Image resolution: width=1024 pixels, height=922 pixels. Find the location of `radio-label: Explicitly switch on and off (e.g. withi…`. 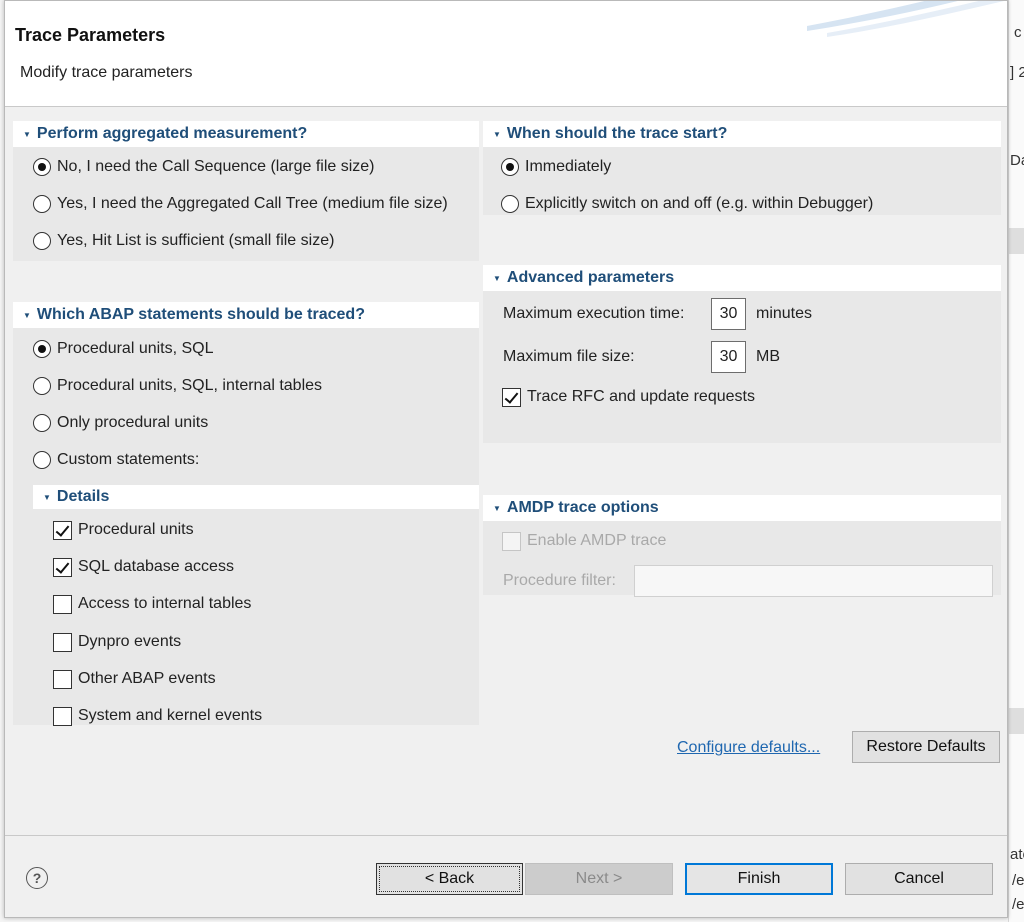

radio-label: Explicitly switch on and off (e.g. withi… is located at coordinates (699, 203).